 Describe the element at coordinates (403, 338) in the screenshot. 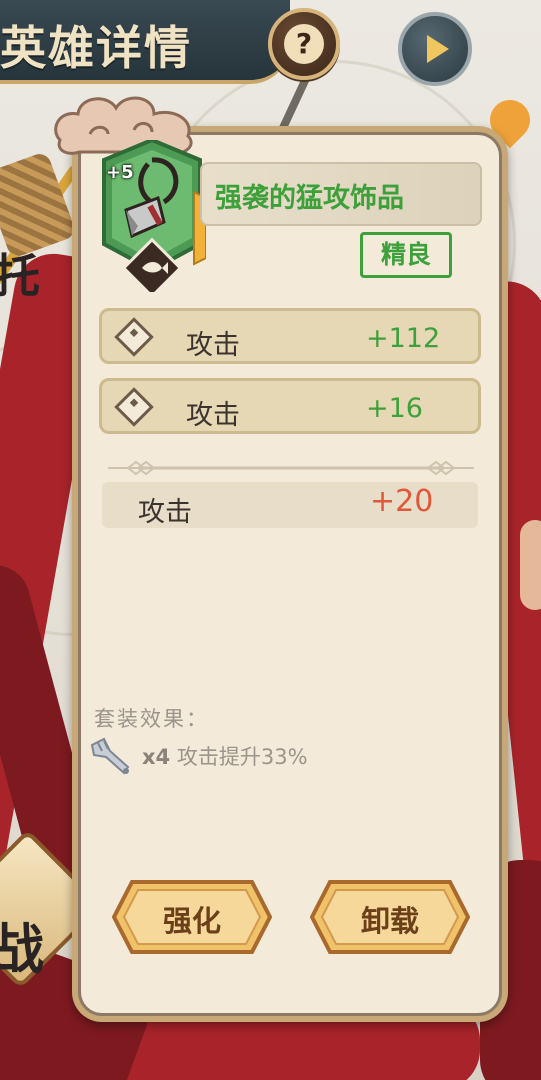

I see `stat-value: +112` at that location.